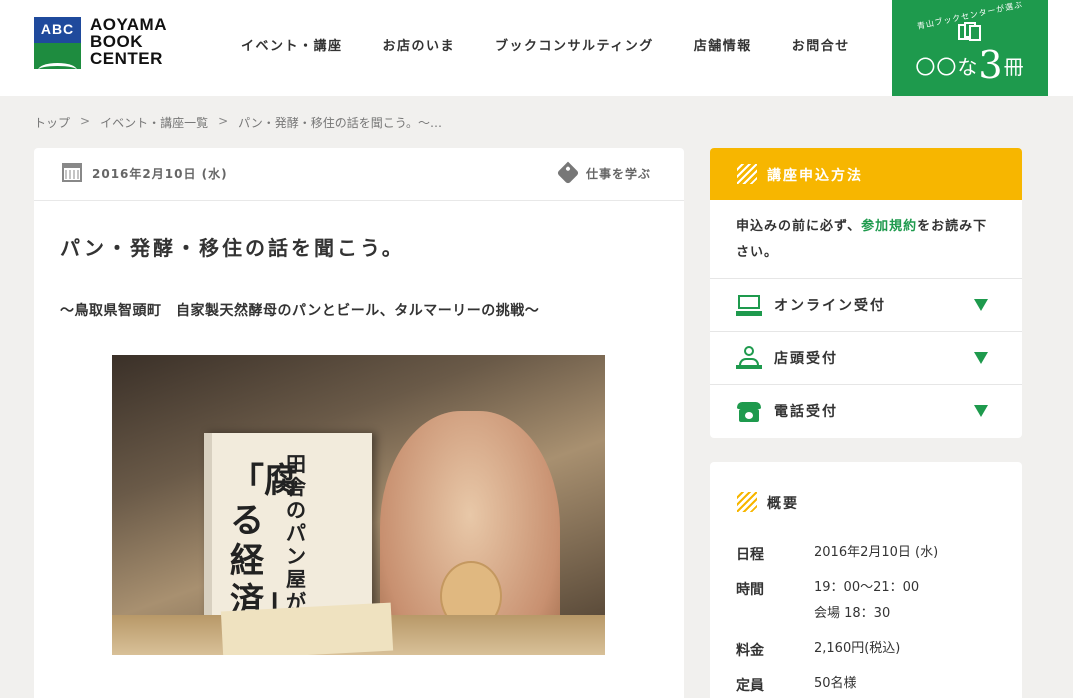 The image size is (1073, 698). What do you see at coordinates (419, 44) in the screenshot?
I see `nav-store-now: お店のいま` at bounding box center [419, 44].